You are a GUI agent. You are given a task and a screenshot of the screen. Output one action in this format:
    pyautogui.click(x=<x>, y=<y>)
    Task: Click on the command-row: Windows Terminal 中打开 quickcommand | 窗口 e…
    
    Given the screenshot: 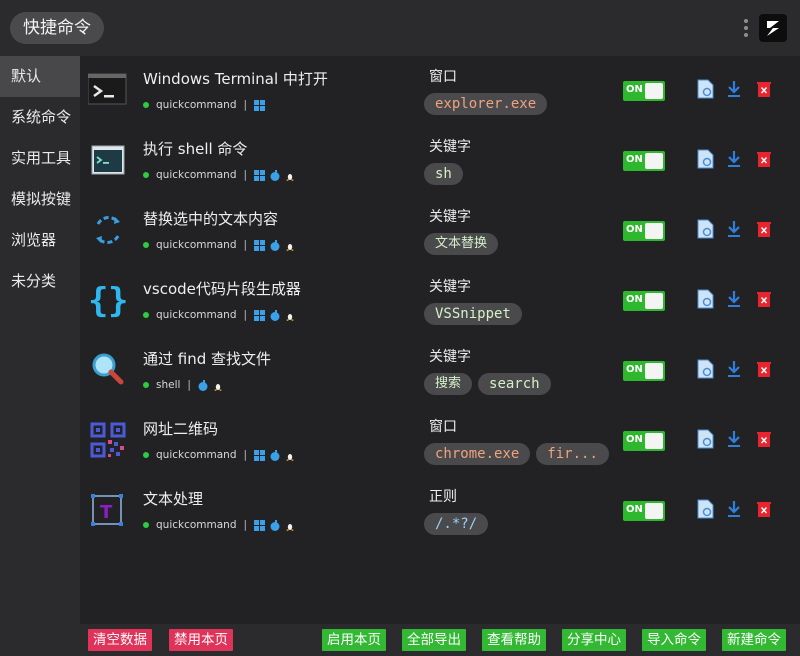 What is the action you would take?
    pyautogui.click(x=440, y=91)
    